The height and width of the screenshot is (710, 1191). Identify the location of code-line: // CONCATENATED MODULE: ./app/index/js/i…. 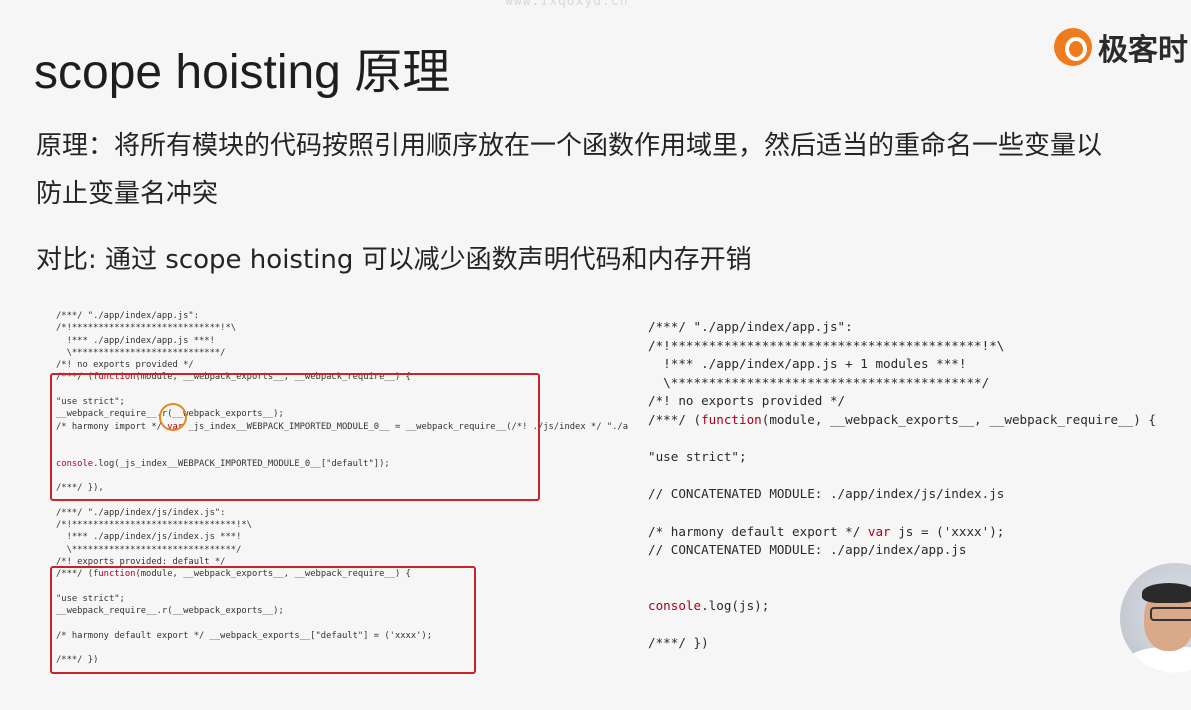
(826, 494).